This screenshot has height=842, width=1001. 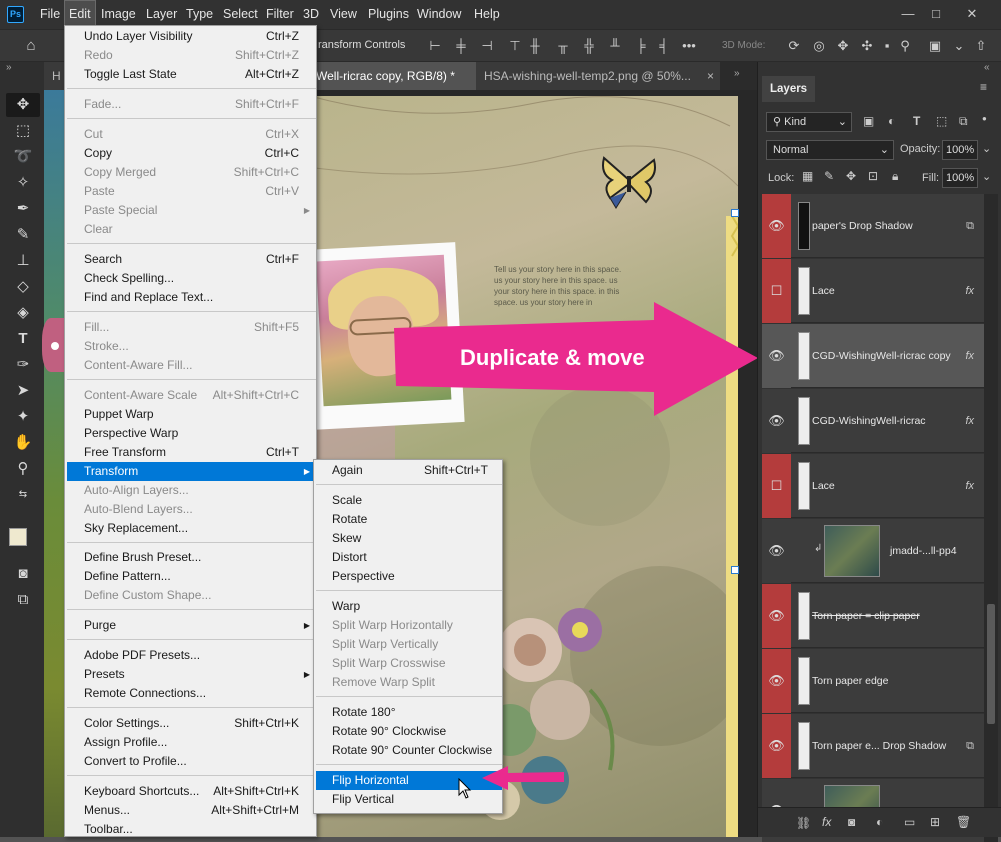 What do you see at coordinates (862, 226) in the screenshot?
I see `layer-name: paper's Drop Shadow` at bounding box center [862, 226].